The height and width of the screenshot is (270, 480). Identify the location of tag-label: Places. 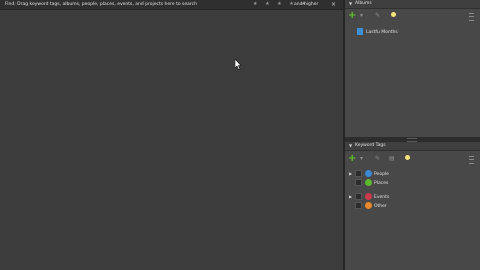
(381, 183).